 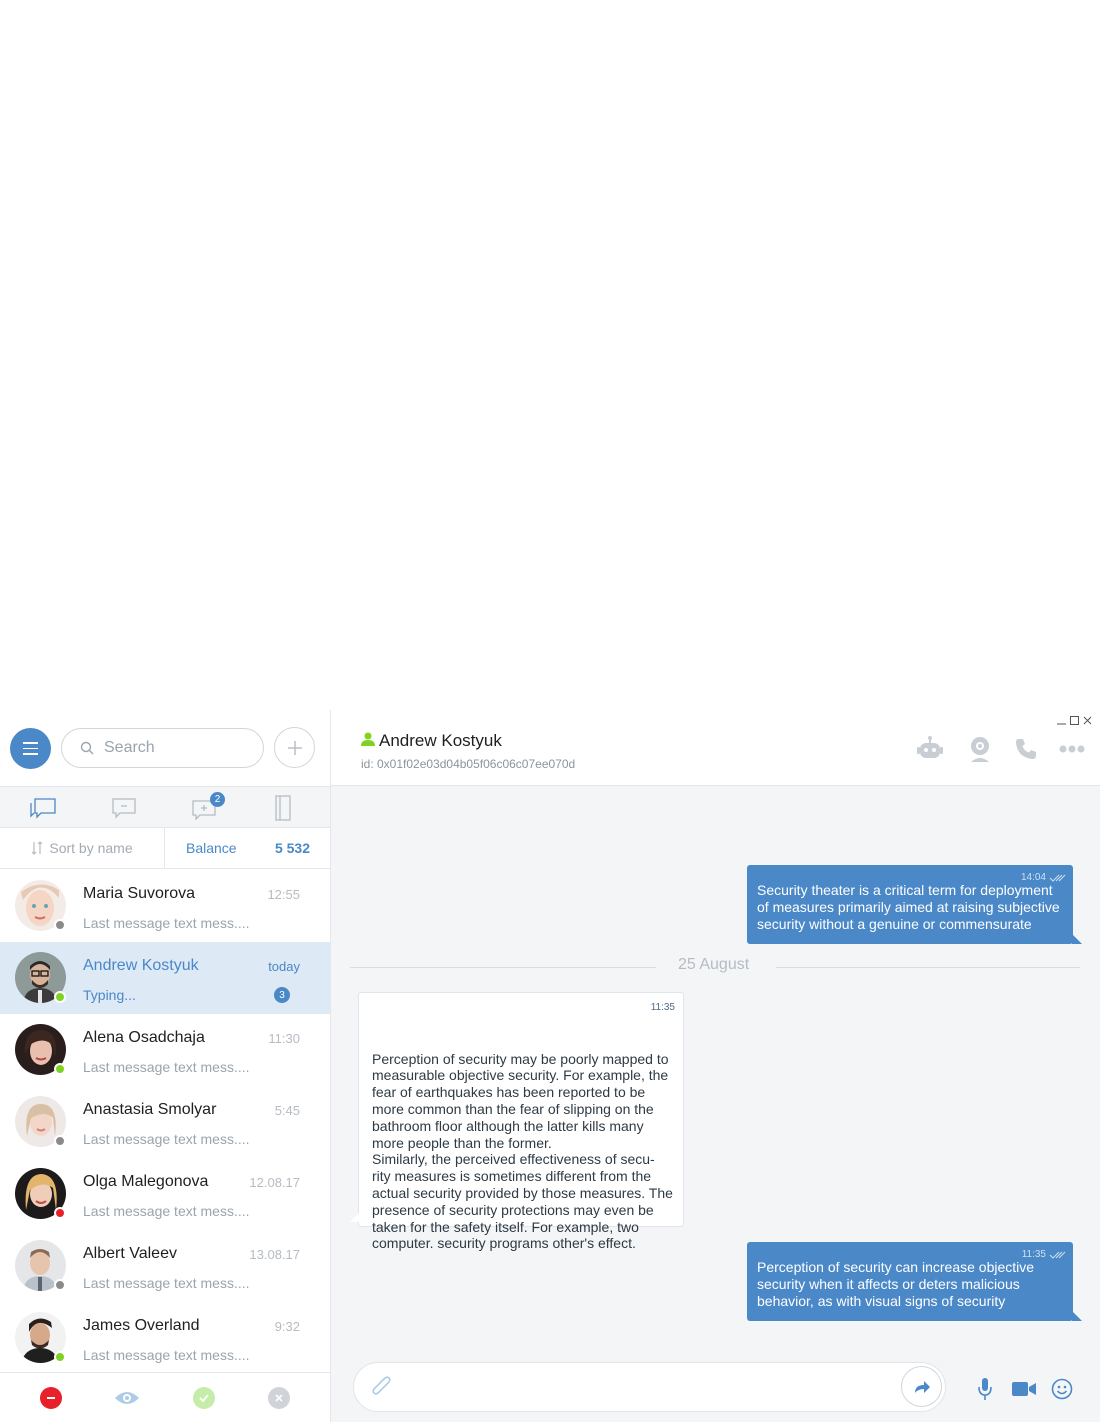 I want to click on notebook-icon, so click(x=283, y=807).